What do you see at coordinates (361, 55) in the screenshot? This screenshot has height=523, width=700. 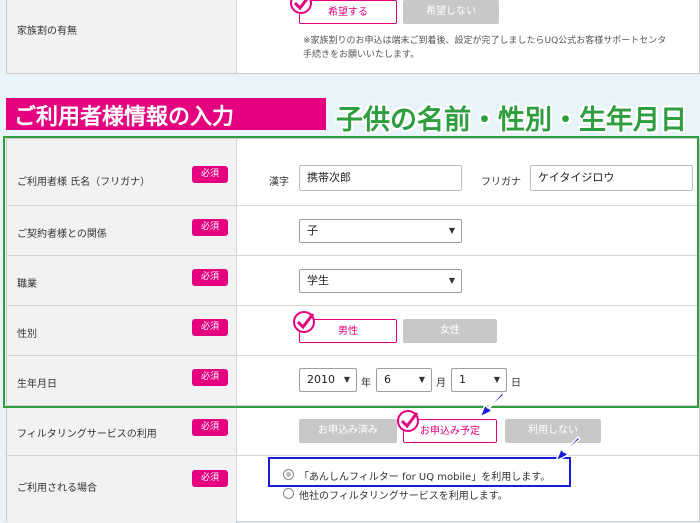 I see `family-discount-note-line2: 手続きをお願いいたします。` at bounding box center [361, 55].